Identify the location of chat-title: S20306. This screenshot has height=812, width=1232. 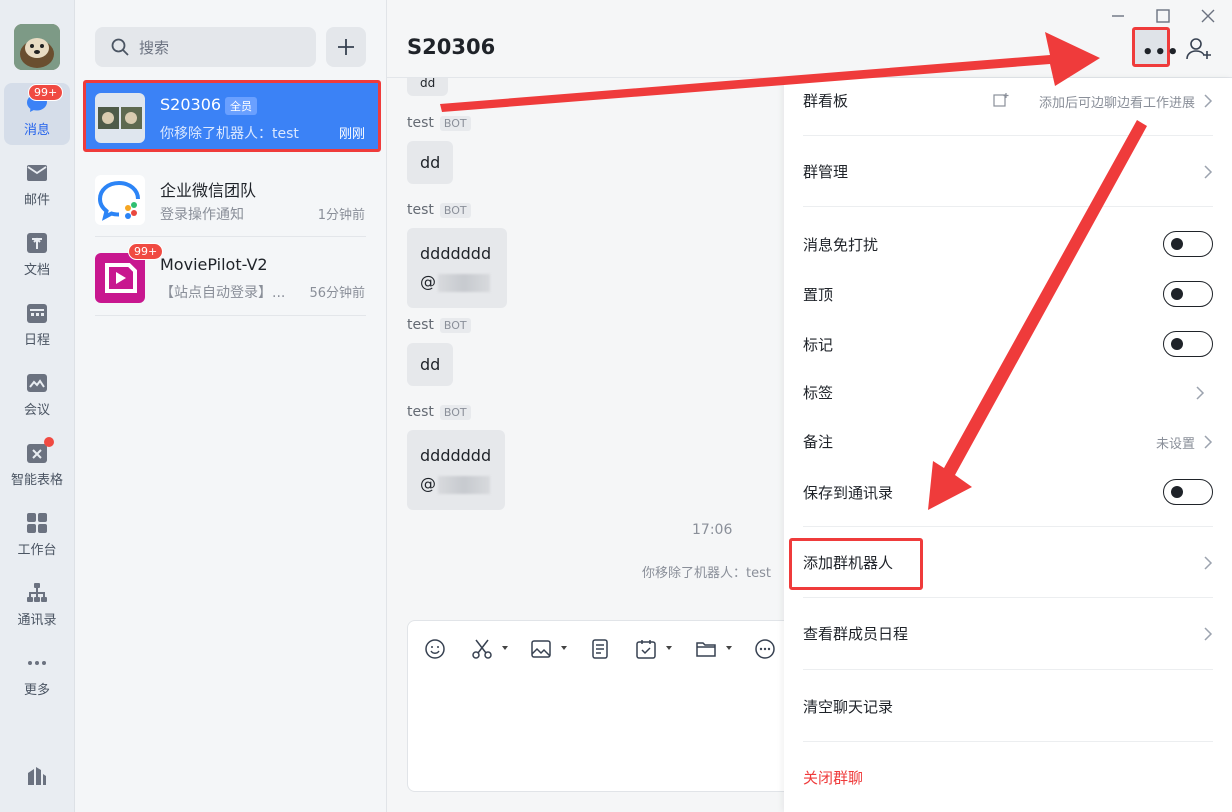
(451, 47).